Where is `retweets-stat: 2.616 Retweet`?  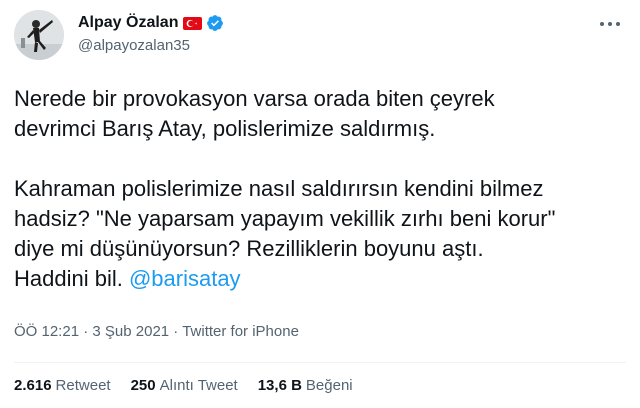 retweets-stat: 2.616 Retweet is located at coordinates (62, 385).